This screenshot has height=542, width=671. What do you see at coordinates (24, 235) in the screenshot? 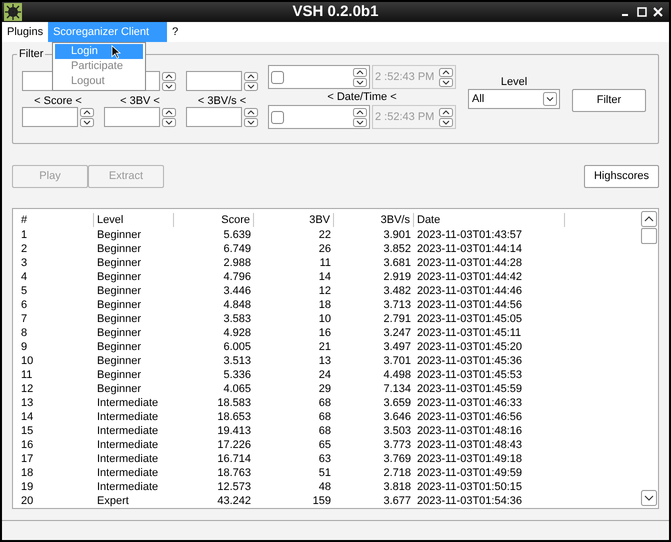
I see `table-cell-text: 1` at bounding box center [24, 235].